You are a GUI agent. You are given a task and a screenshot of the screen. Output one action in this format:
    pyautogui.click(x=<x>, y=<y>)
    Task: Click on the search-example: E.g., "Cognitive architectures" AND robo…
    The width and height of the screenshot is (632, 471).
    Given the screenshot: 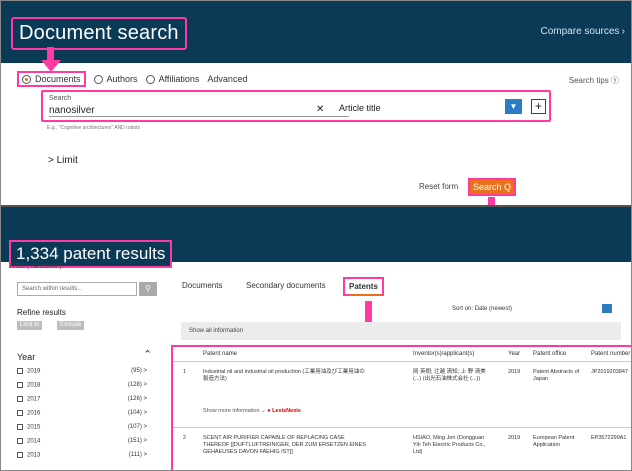 What is the action you would take?
    pyautogui.click(x=94, y=128)
    